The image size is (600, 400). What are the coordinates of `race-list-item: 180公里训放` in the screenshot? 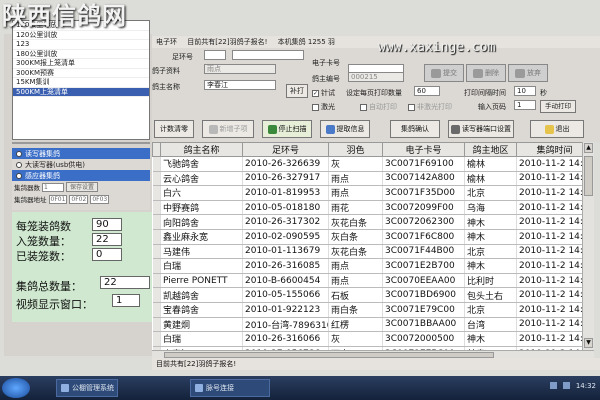 It's located at (81, 54).